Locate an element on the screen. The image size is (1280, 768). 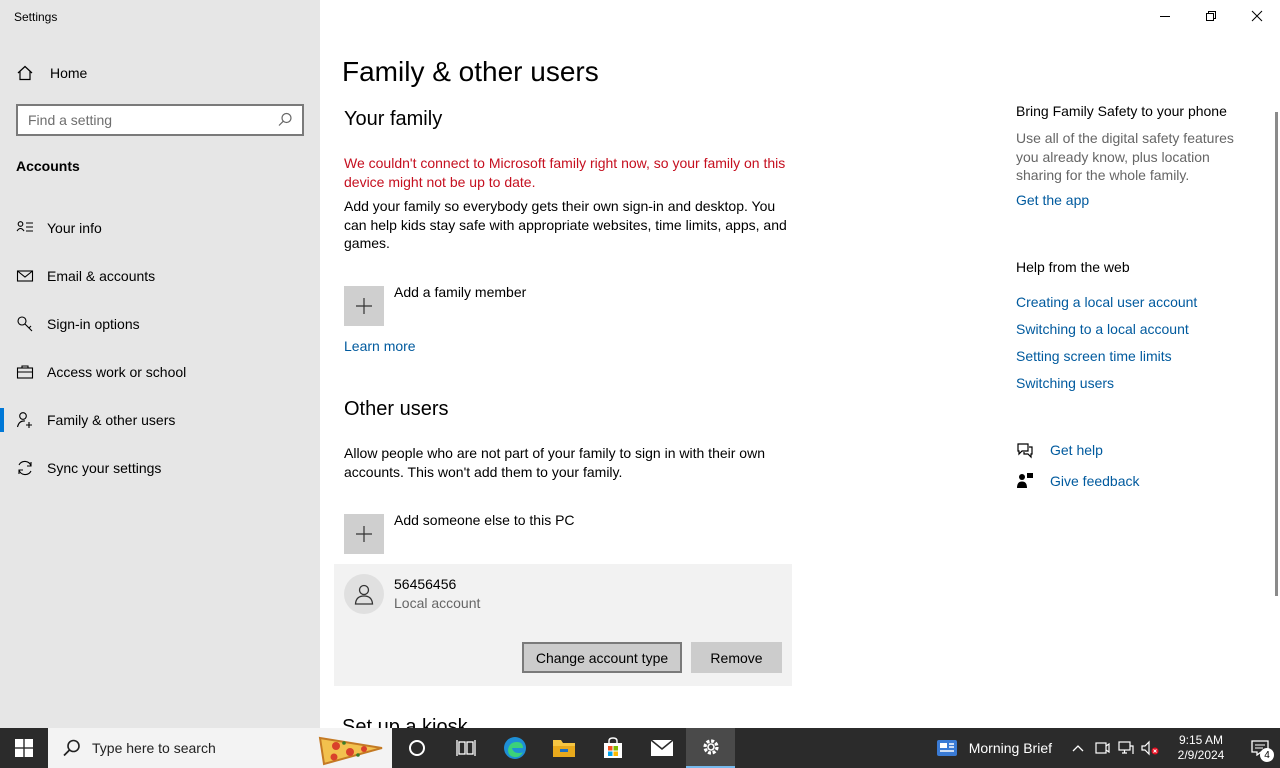
file-explorer-icon is located at coordinates (563, 748).